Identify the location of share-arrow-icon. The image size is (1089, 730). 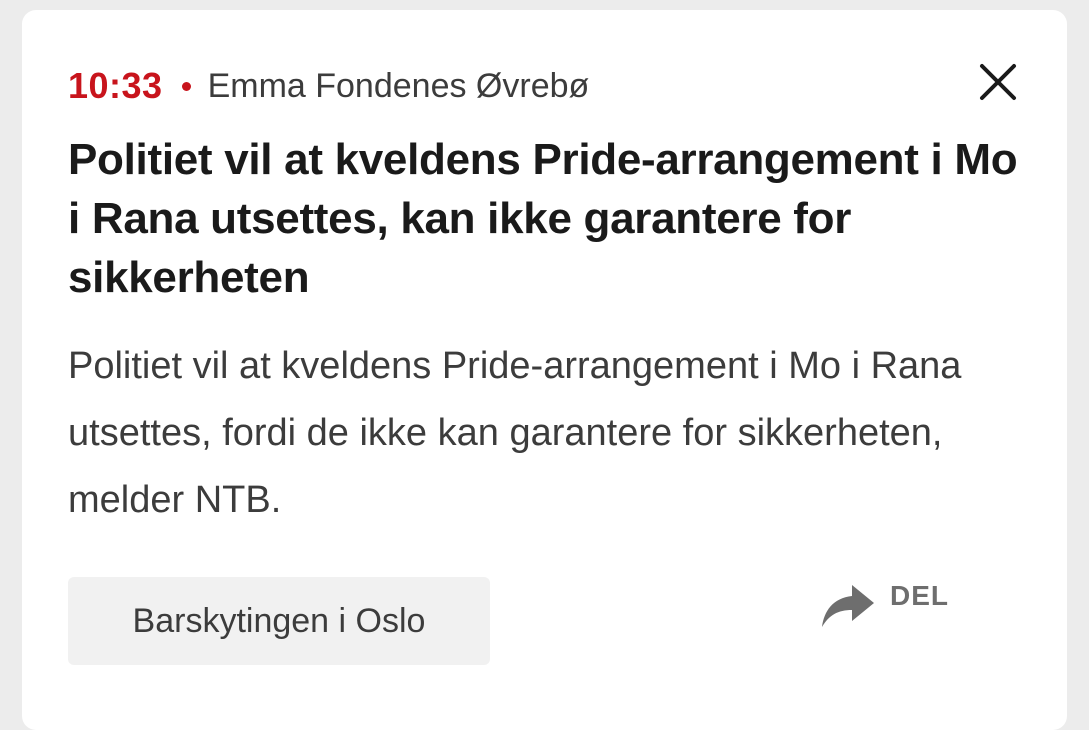
(848, 606).